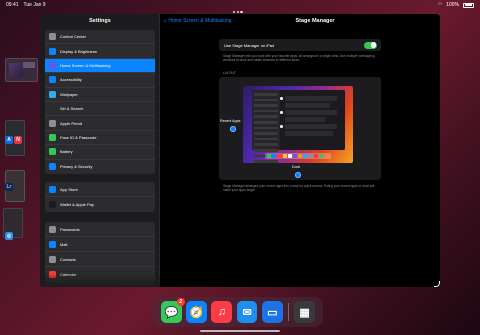  Describe the element at coordinates (18, 140) in the screenshot. I see `news-icon: N` at that location.